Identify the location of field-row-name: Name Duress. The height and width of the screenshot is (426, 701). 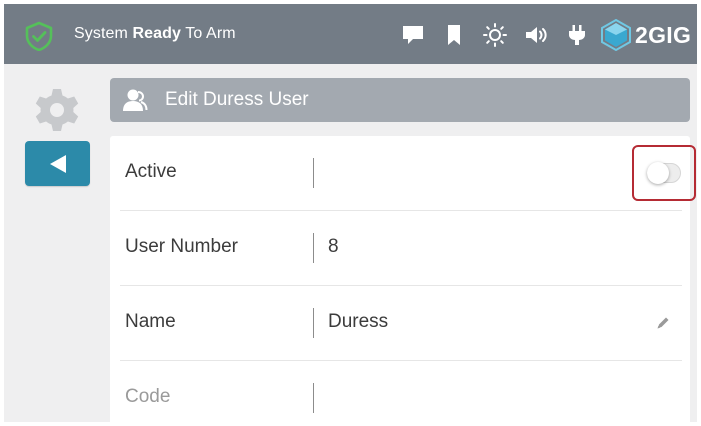
(401, 323).